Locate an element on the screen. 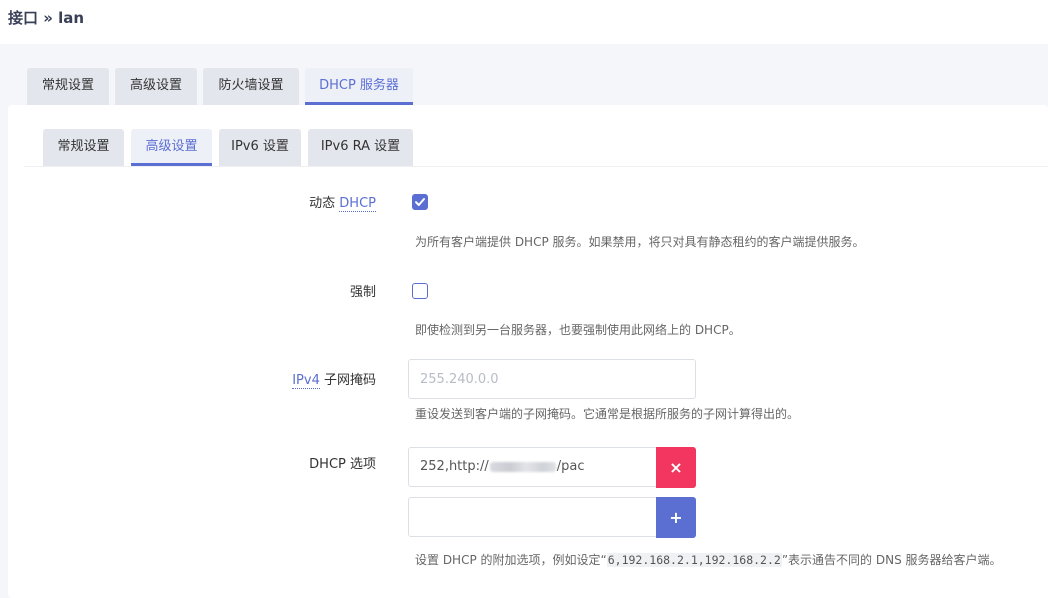 Image resolution: width=1048 pixels, height=598 pixels. dhcp-options-description-prefix: 设置 DHCP 的附加选项，例如设定“ is located at coordinates (511, 560).